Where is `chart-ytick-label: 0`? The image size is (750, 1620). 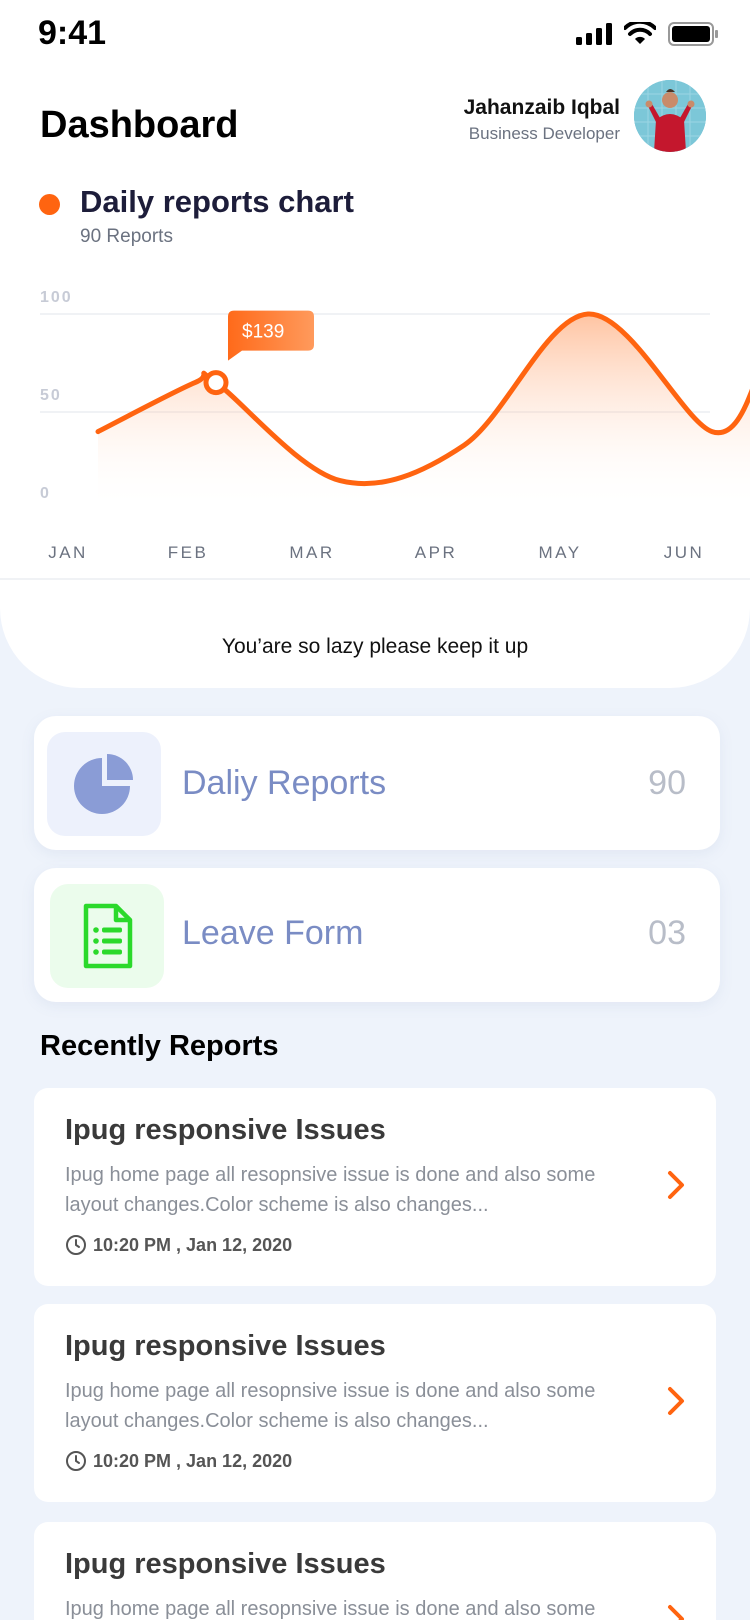 chart-ytick-label: 0 is located at coordinates (45, 493).